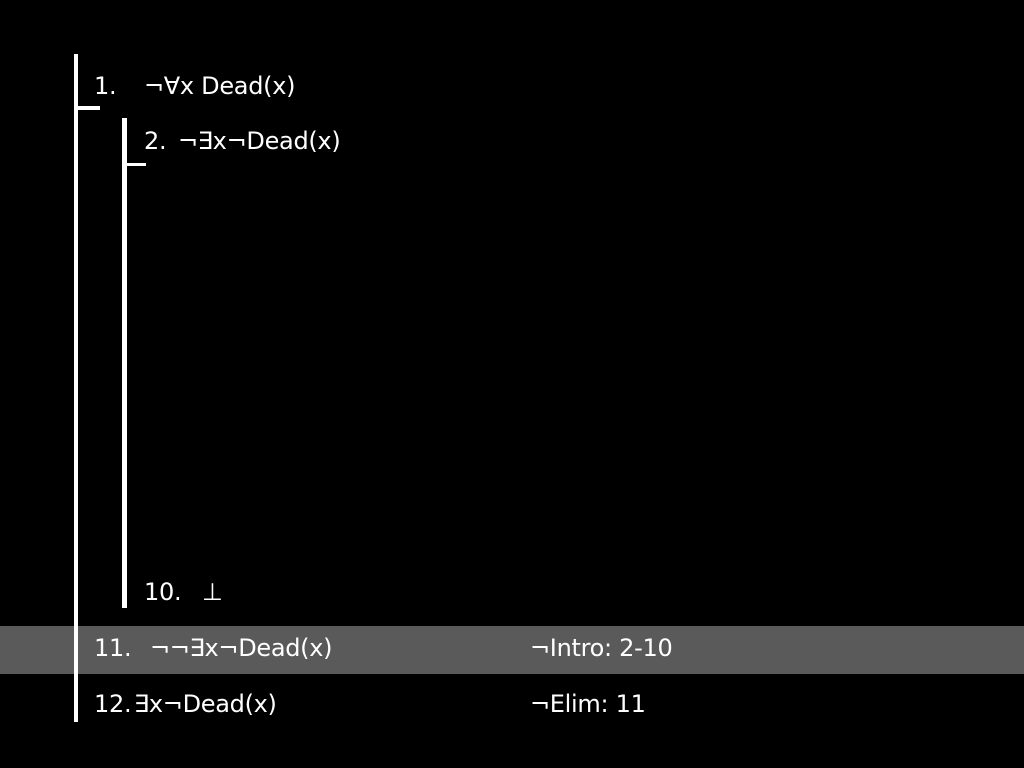 The width and height of the screenshot is (1024, 768). I want to click on line-10-number: 10., so click(163, 592).